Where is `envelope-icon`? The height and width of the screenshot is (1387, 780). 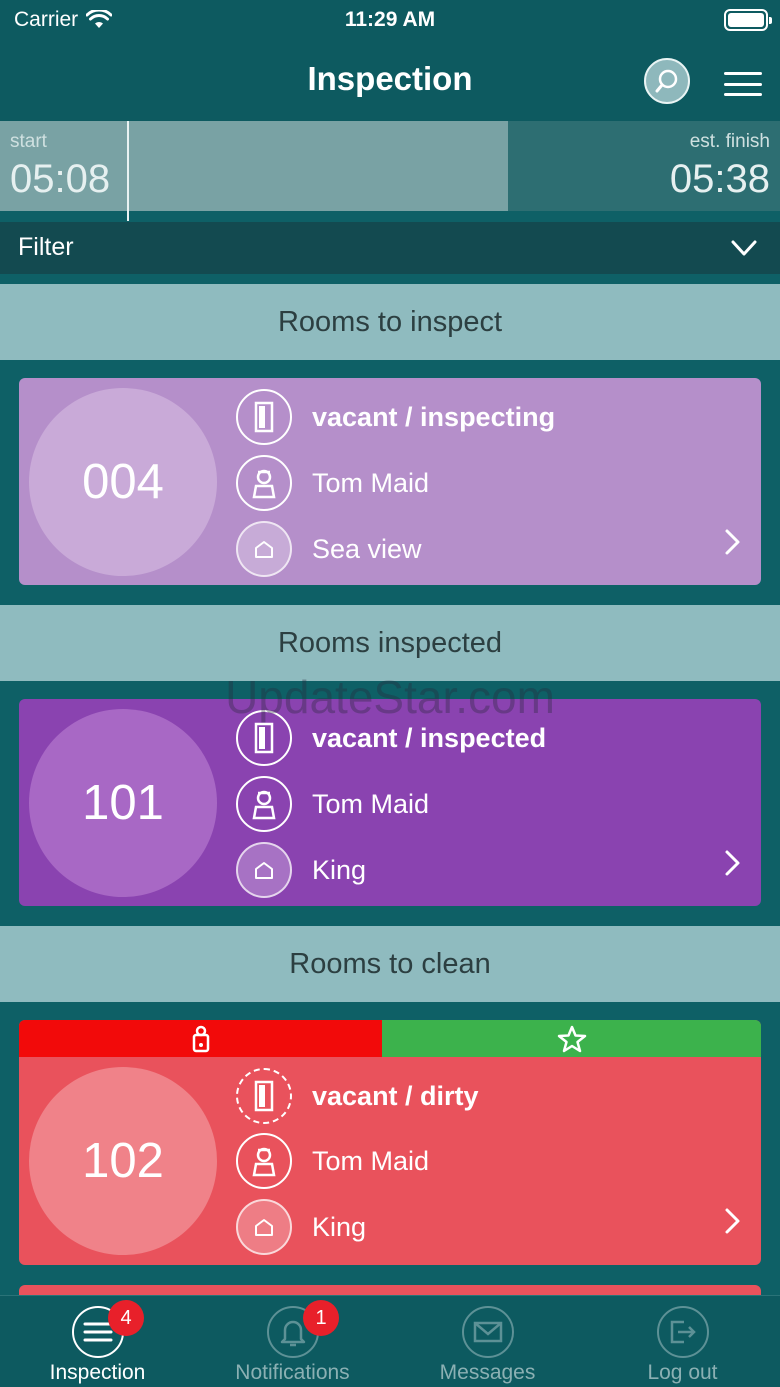
envelope-icon is located at coordinates (488, 1332).